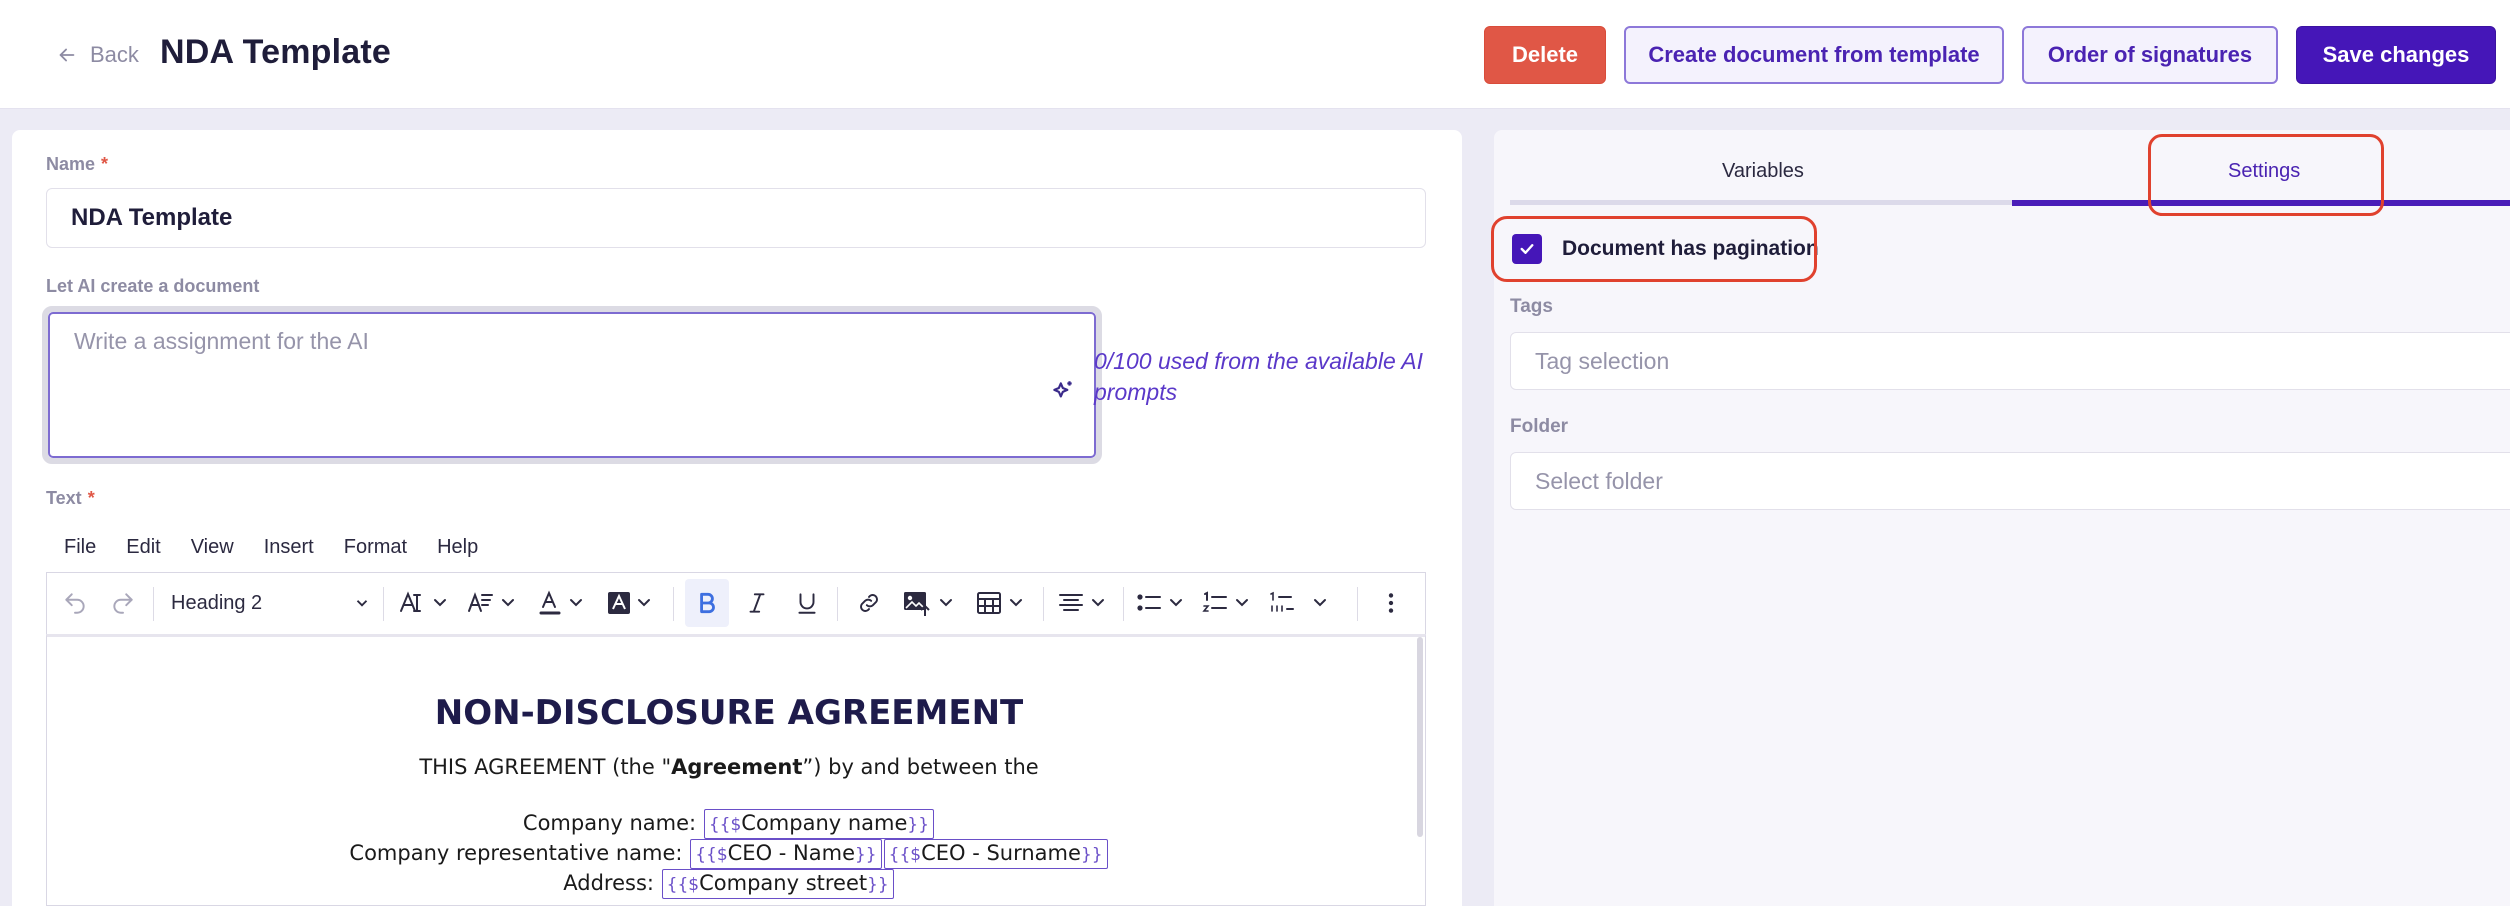 The height and width of the screenshot is (906, 2510). Describe the element at coordinates (2261, 203) in the screenshot. I see `active-tab-indicator` at that location.